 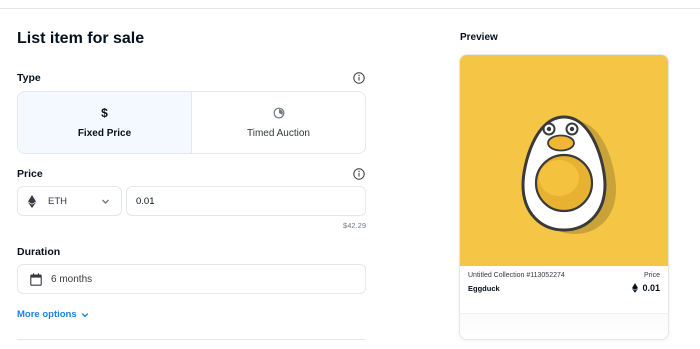 I want to click on type-label: Type, so click(x=29, y=78).